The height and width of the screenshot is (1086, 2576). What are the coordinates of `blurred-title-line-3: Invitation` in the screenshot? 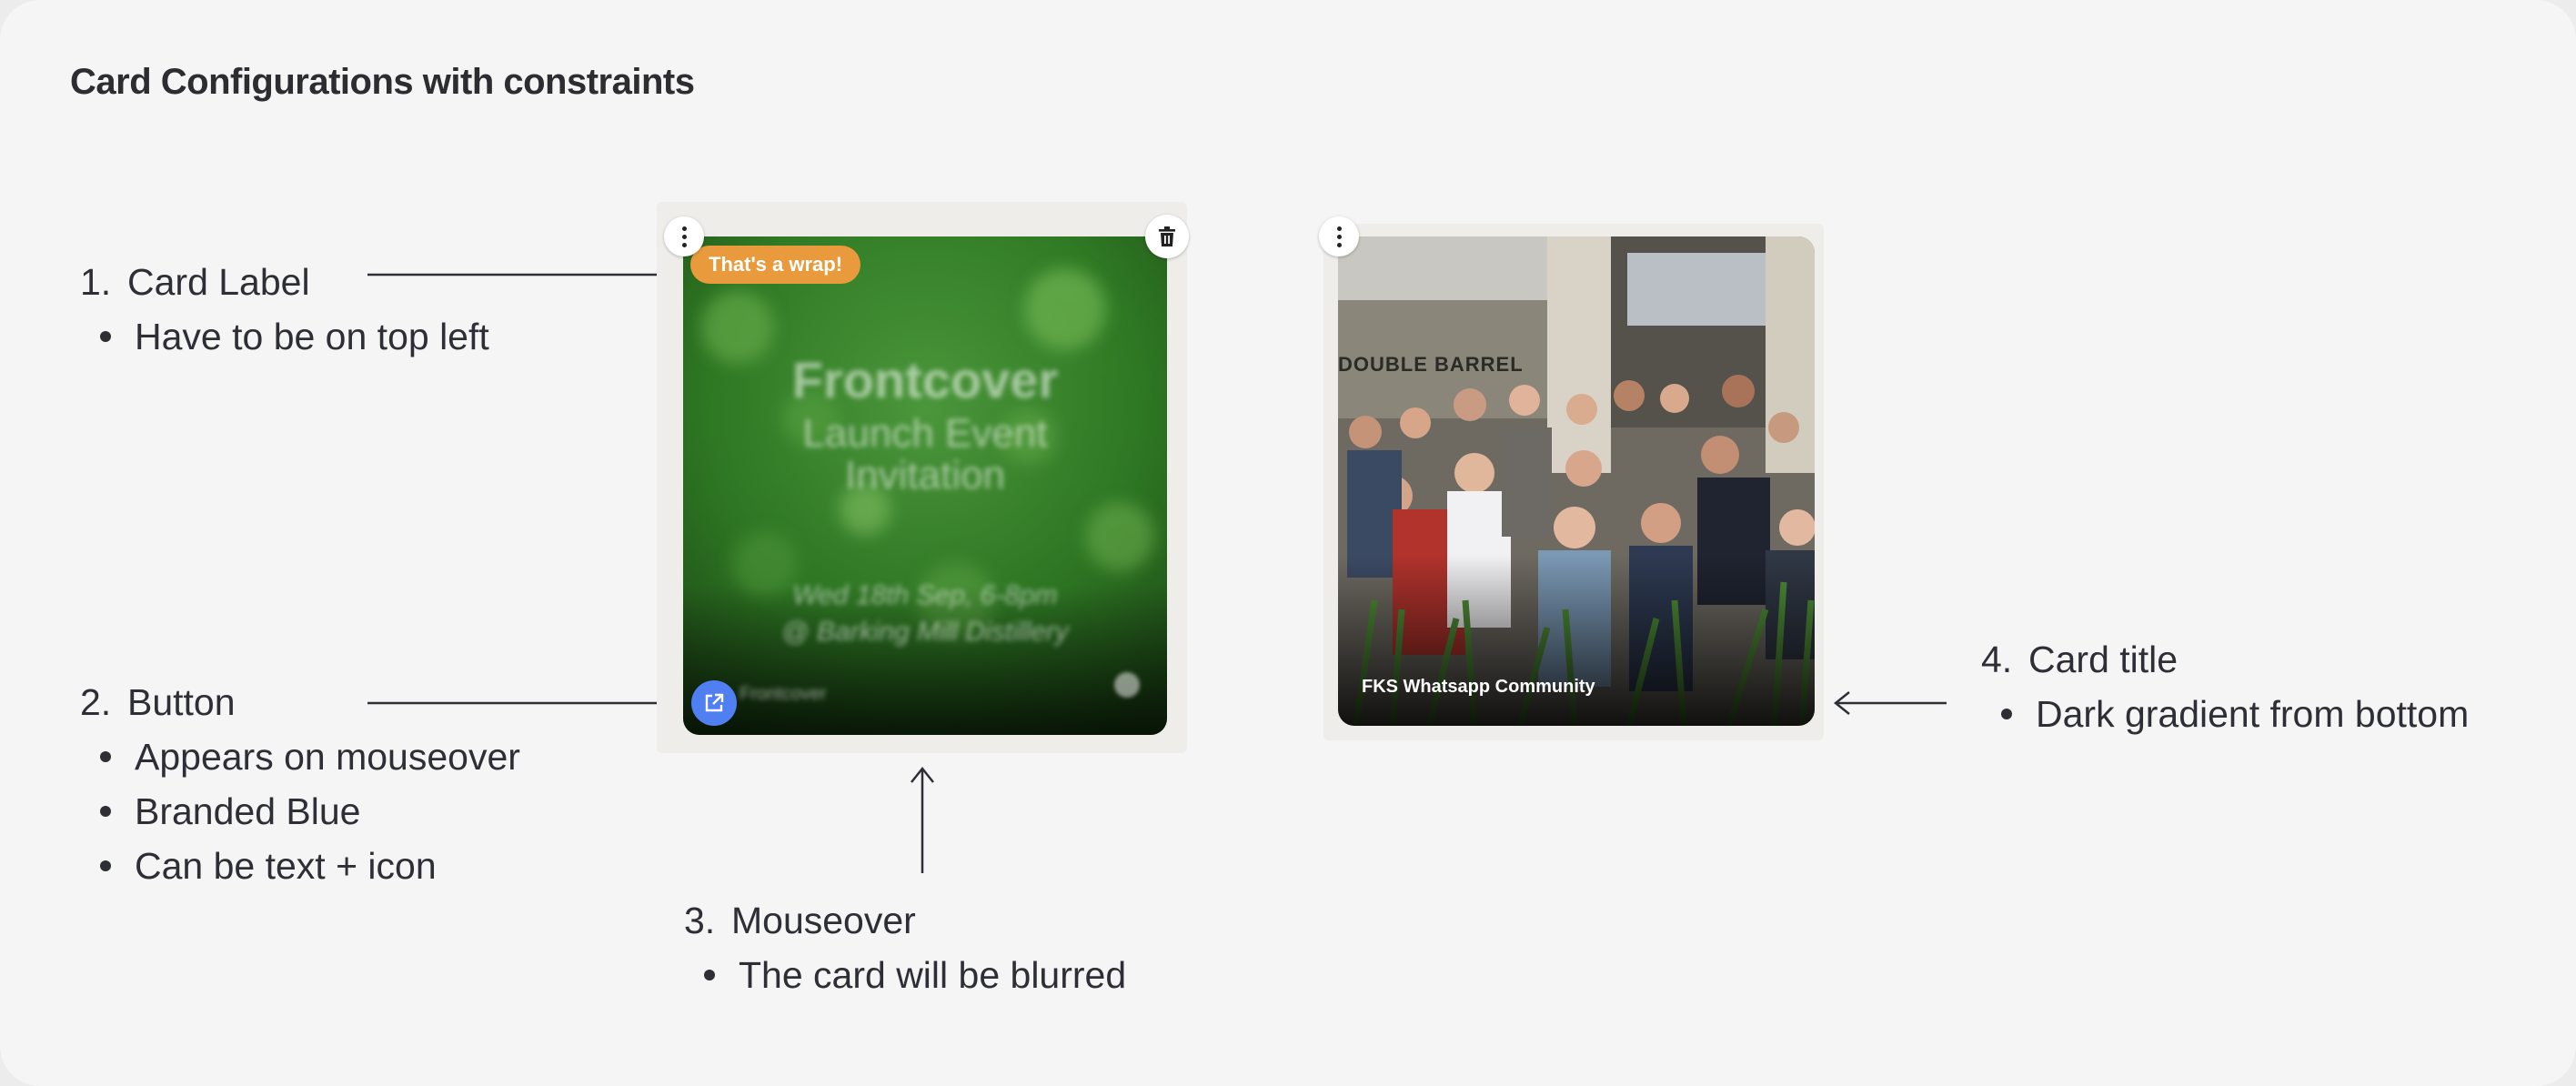 It's located at (925, 476).